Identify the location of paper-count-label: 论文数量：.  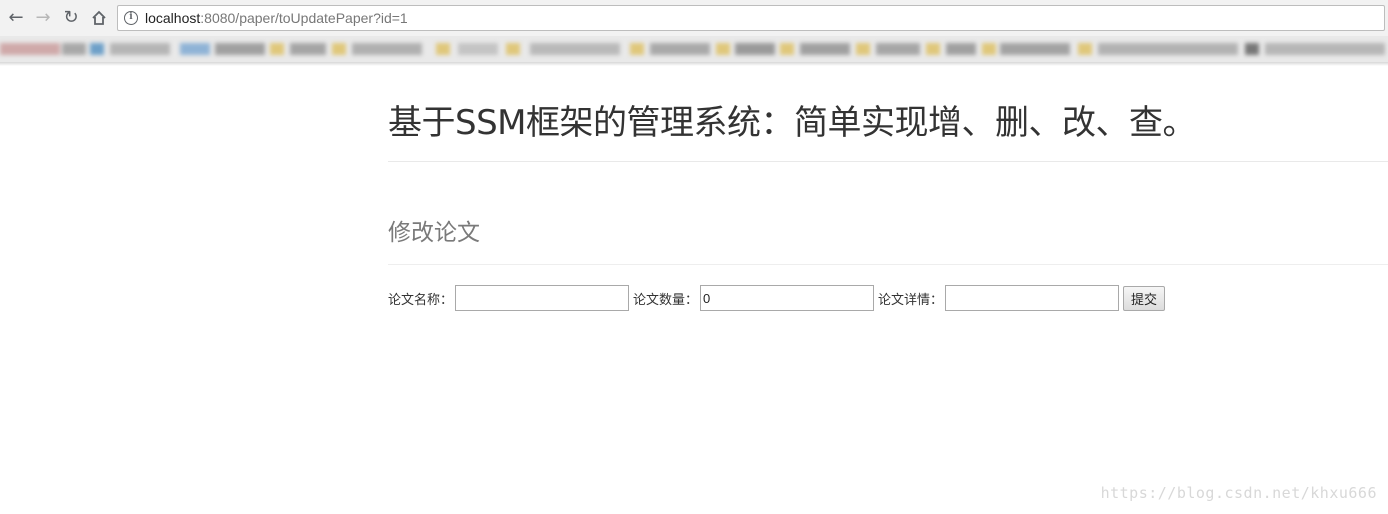
(666, 300).